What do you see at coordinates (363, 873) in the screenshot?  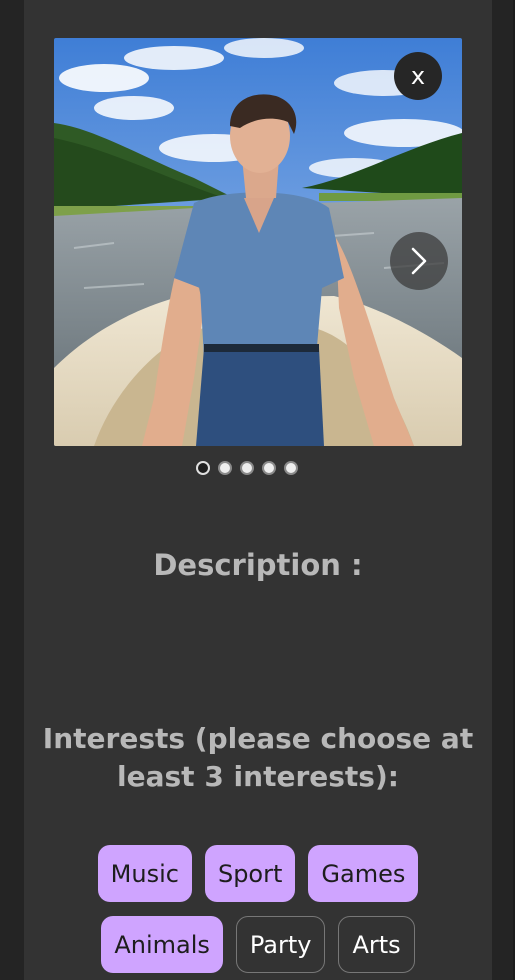 I see `interest-tag-games: Games` at bounding box center [363, 873].